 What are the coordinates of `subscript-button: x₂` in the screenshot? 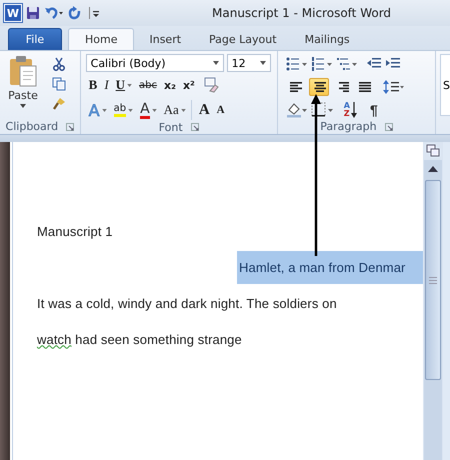 It's located at (170, 85).